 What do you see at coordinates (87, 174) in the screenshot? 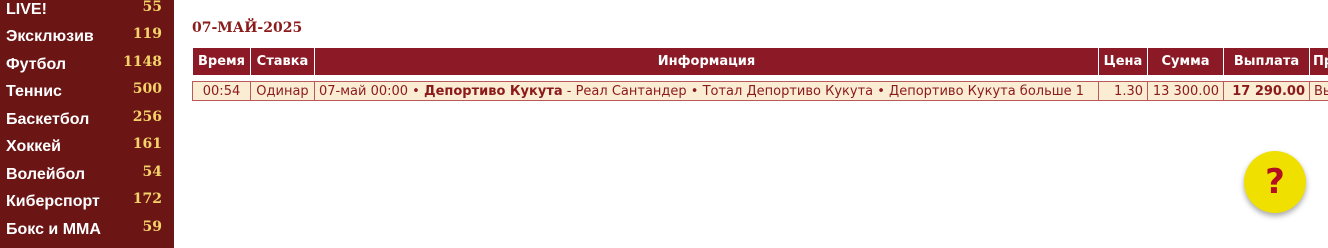
I see `sidebar-item-volleyball: Волейбол 54` at bounding box center [87, 174].